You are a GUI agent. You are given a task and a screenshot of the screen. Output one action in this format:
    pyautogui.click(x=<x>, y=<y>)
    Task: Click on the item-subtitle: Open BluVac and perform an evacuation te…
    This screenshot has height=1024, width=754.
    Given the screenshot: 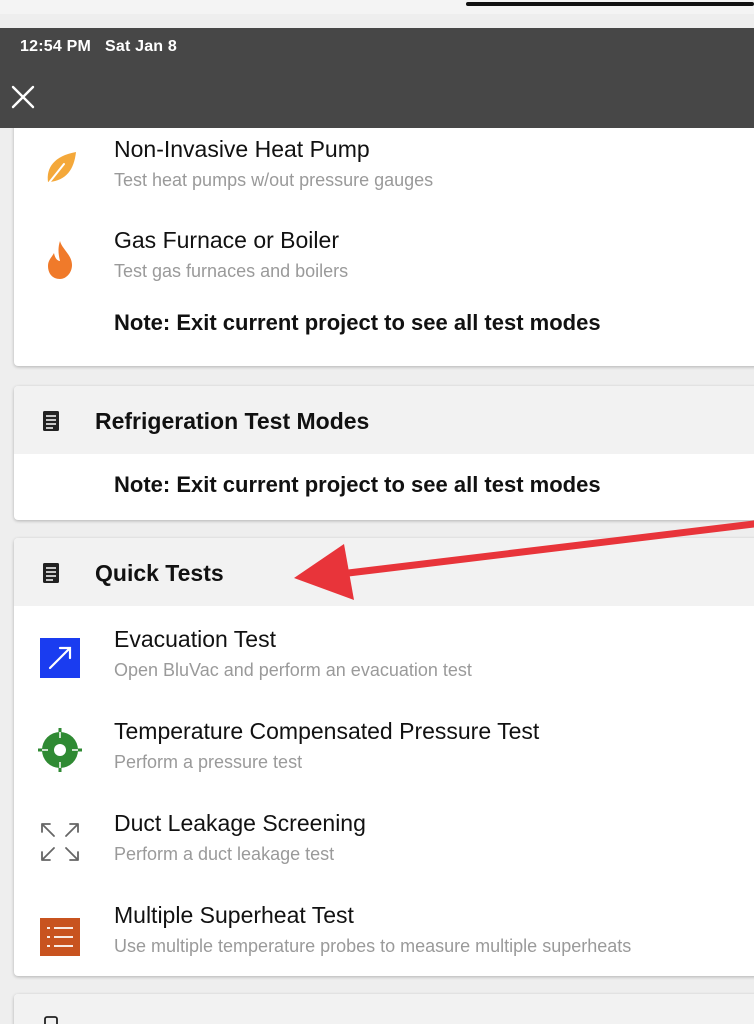 What is the action you would take?
    pyautogui.click(x=293, y=670)
    